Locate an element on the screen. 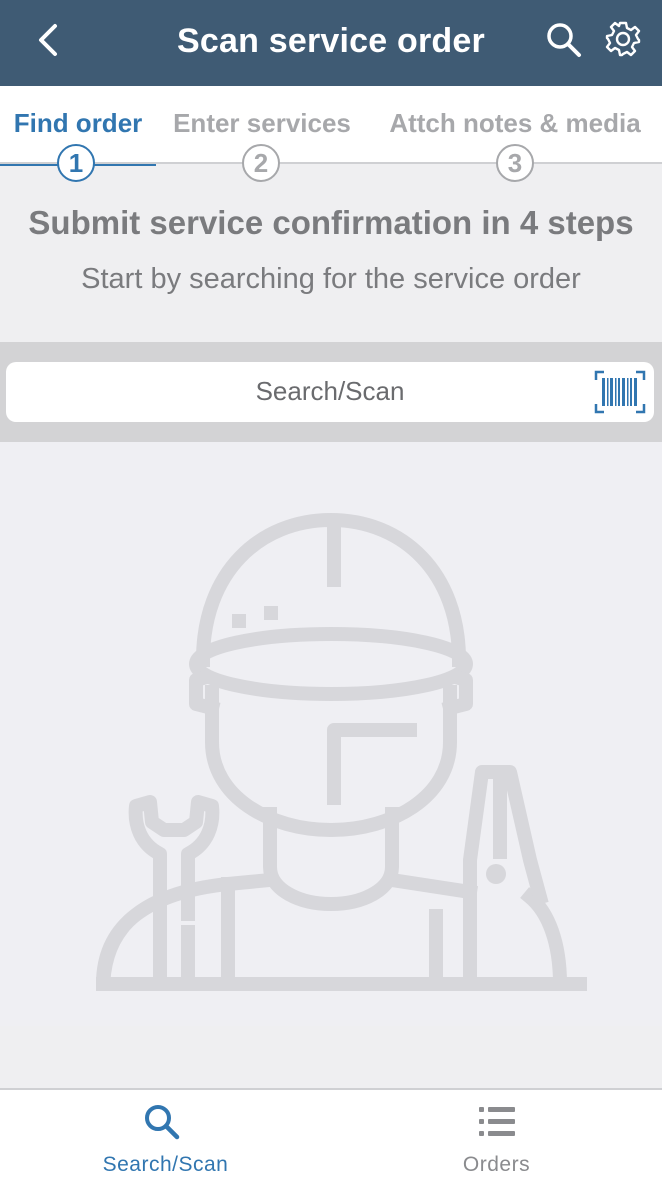 This screenshot has height=1190, width=662. settings-button is located at coordinates (623, 39).